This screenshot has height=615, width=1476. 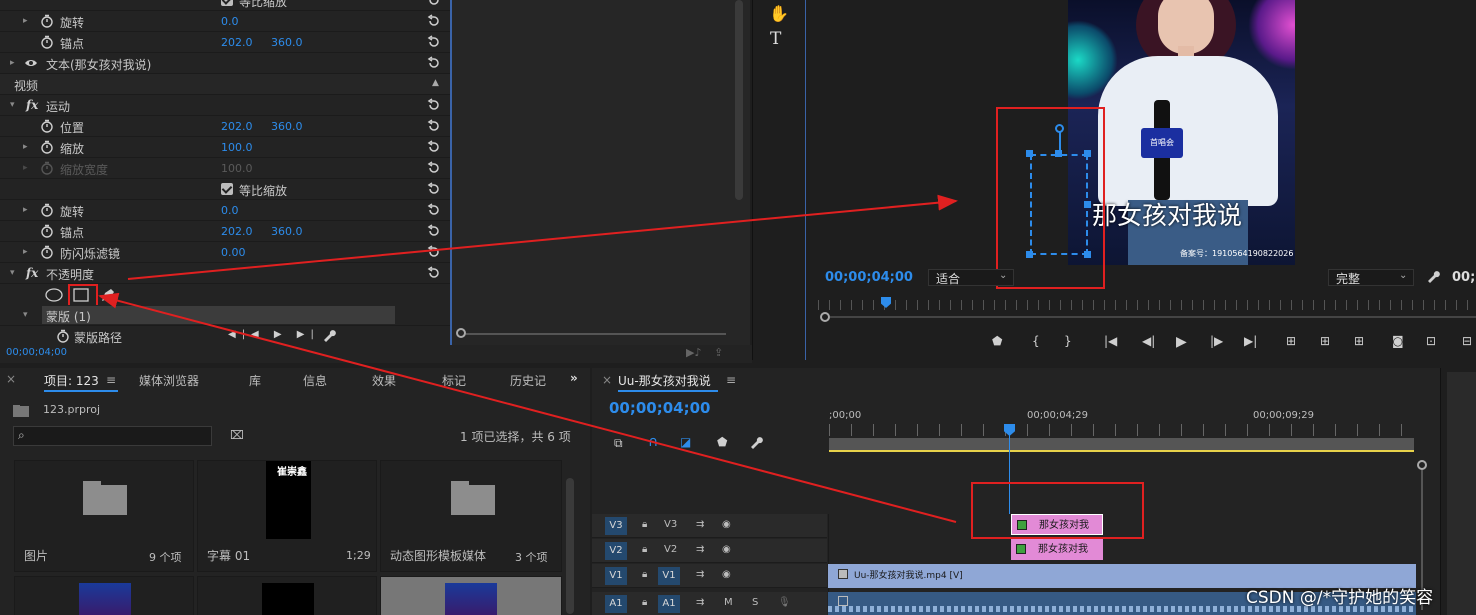 What do you see at coordinates (784, 602) in the screenshot?
I see `mic-icon: 🎙︎` at bounding box center [784, 602].